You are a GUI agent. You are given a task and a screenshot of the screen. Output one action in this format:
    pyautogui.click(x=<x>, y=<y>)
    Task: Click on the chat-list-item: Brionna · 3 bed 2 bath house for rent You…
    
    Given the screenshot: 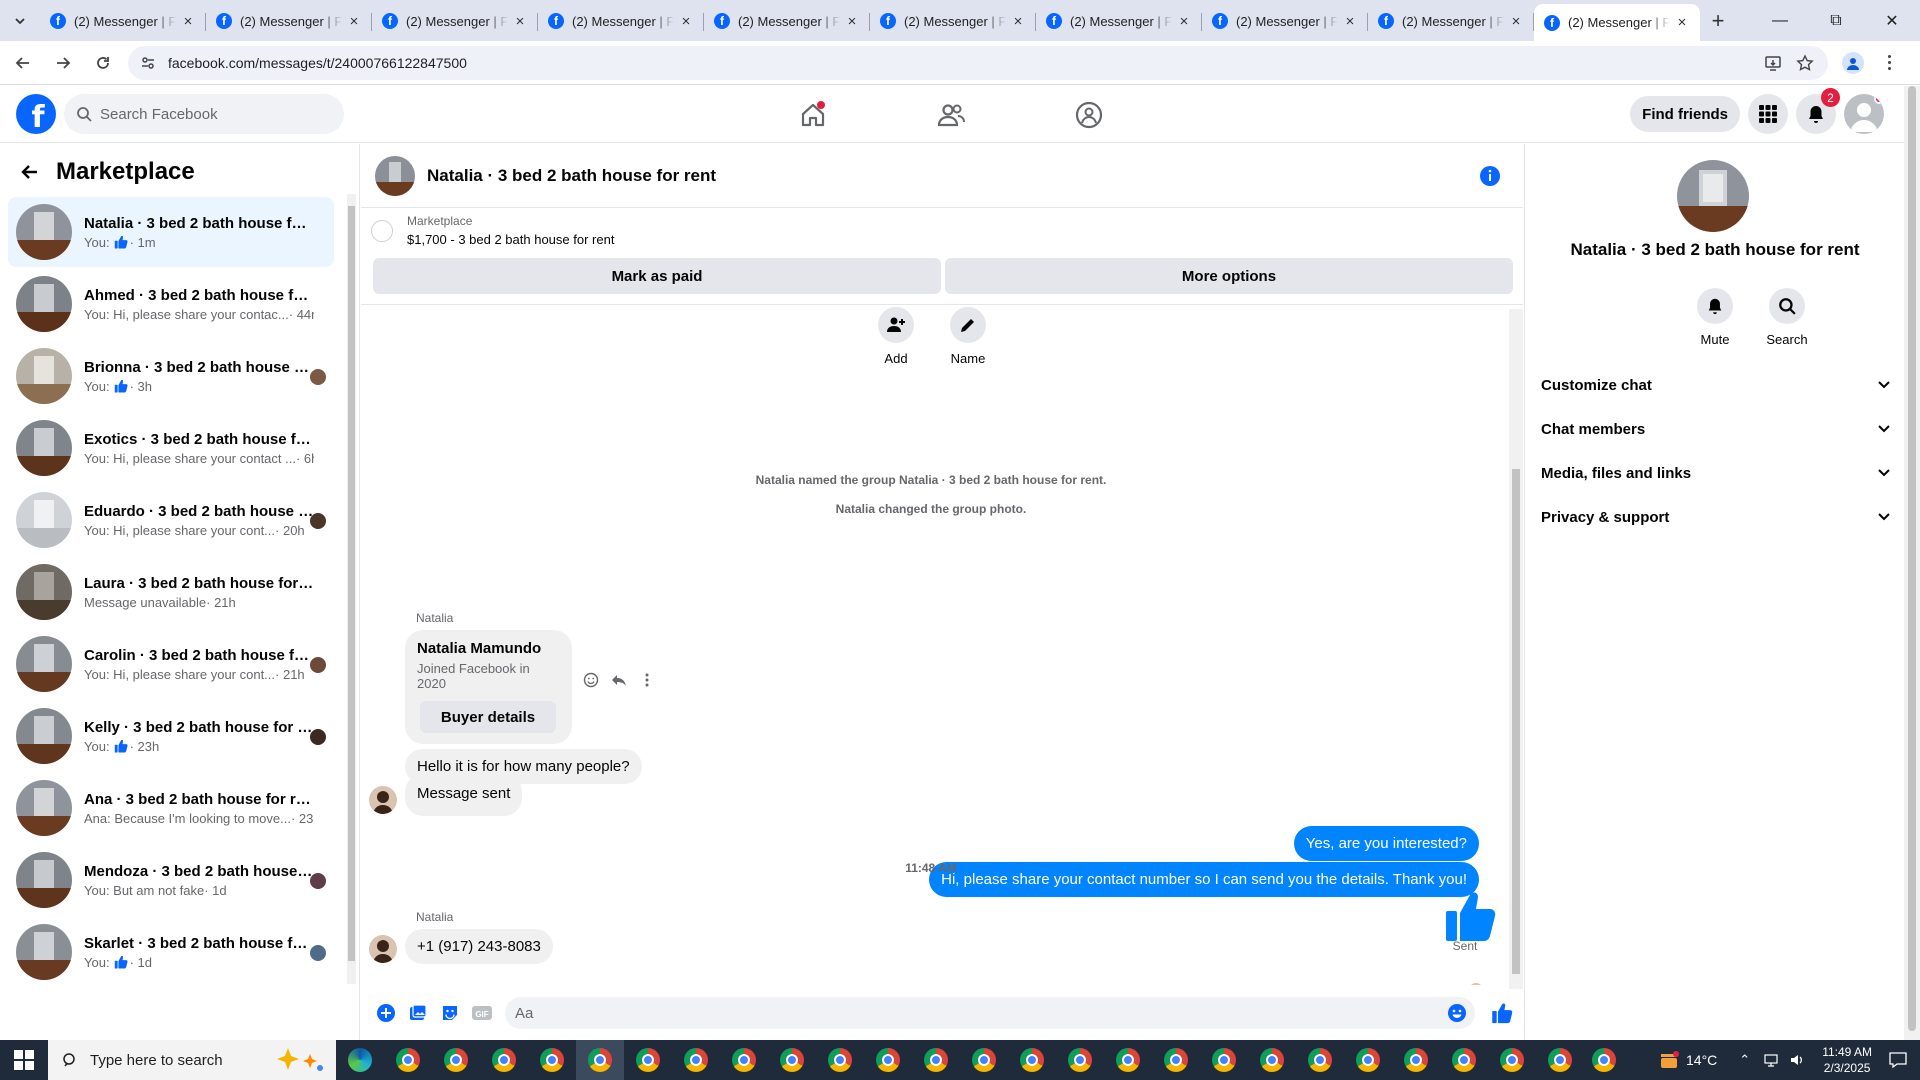 What is the action you would take?
    pyautogui.click(x=171, y=376)
    